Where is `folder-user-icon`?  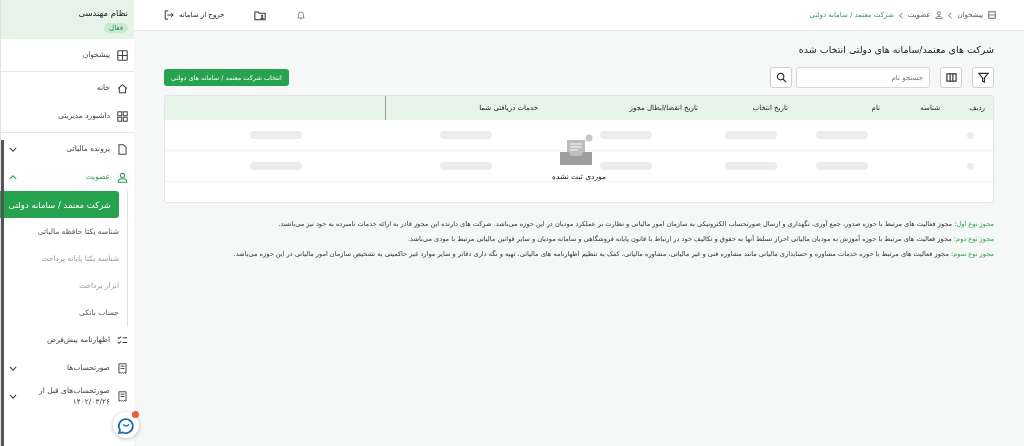
folder-user-icon is located at coordinates (260, 15).